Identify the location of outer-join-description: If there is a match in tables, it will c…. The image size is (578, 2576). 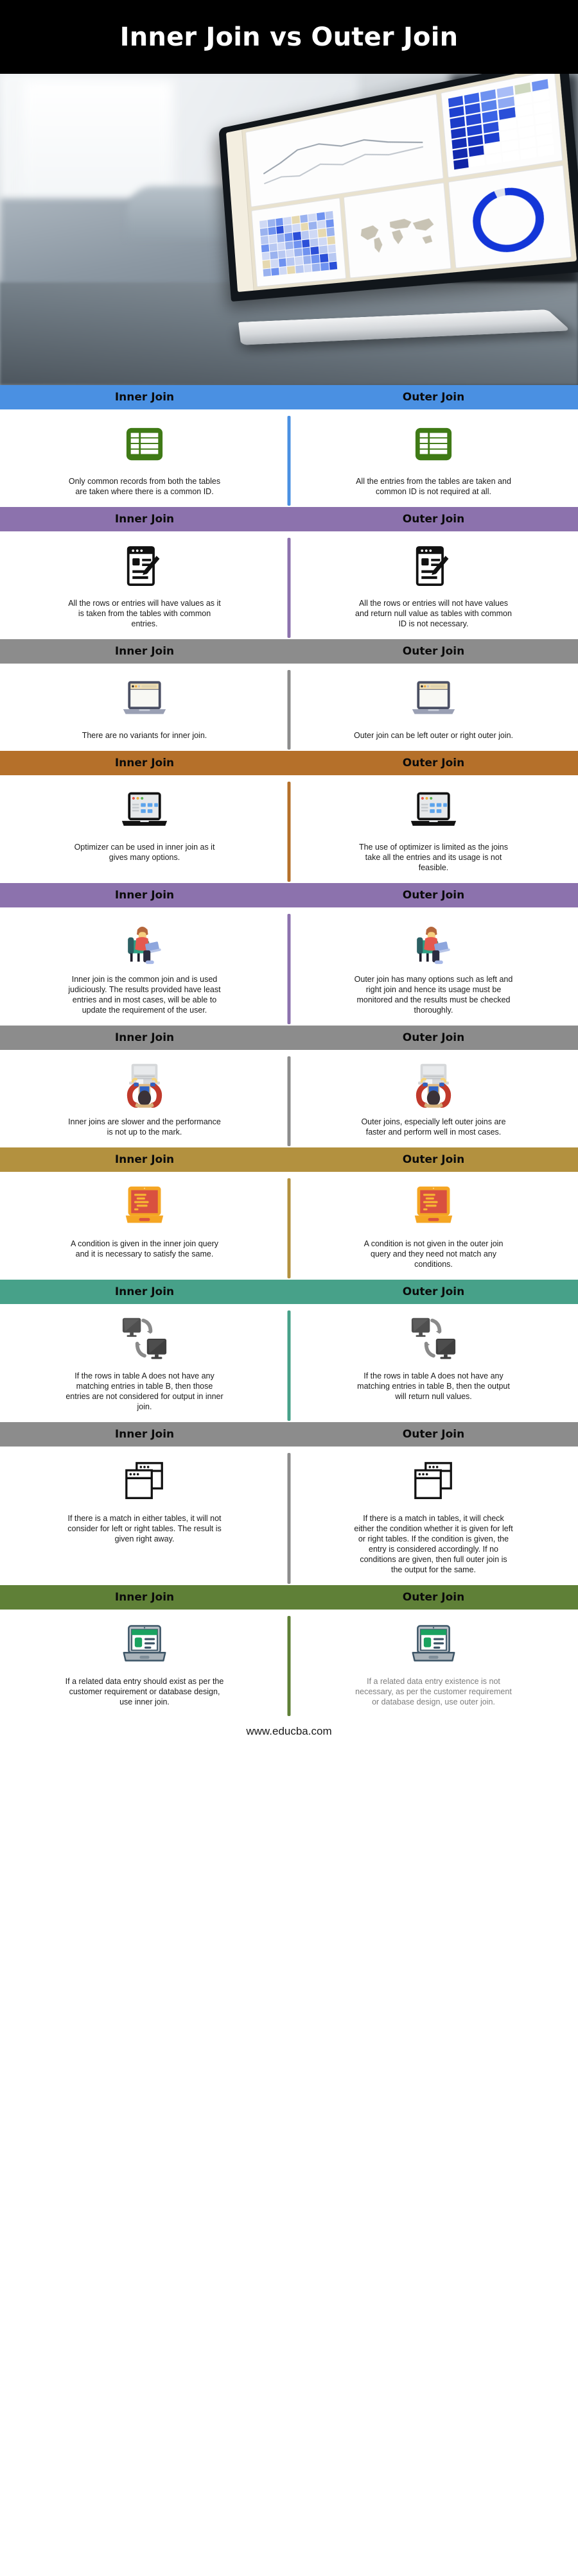
(433, 1544).